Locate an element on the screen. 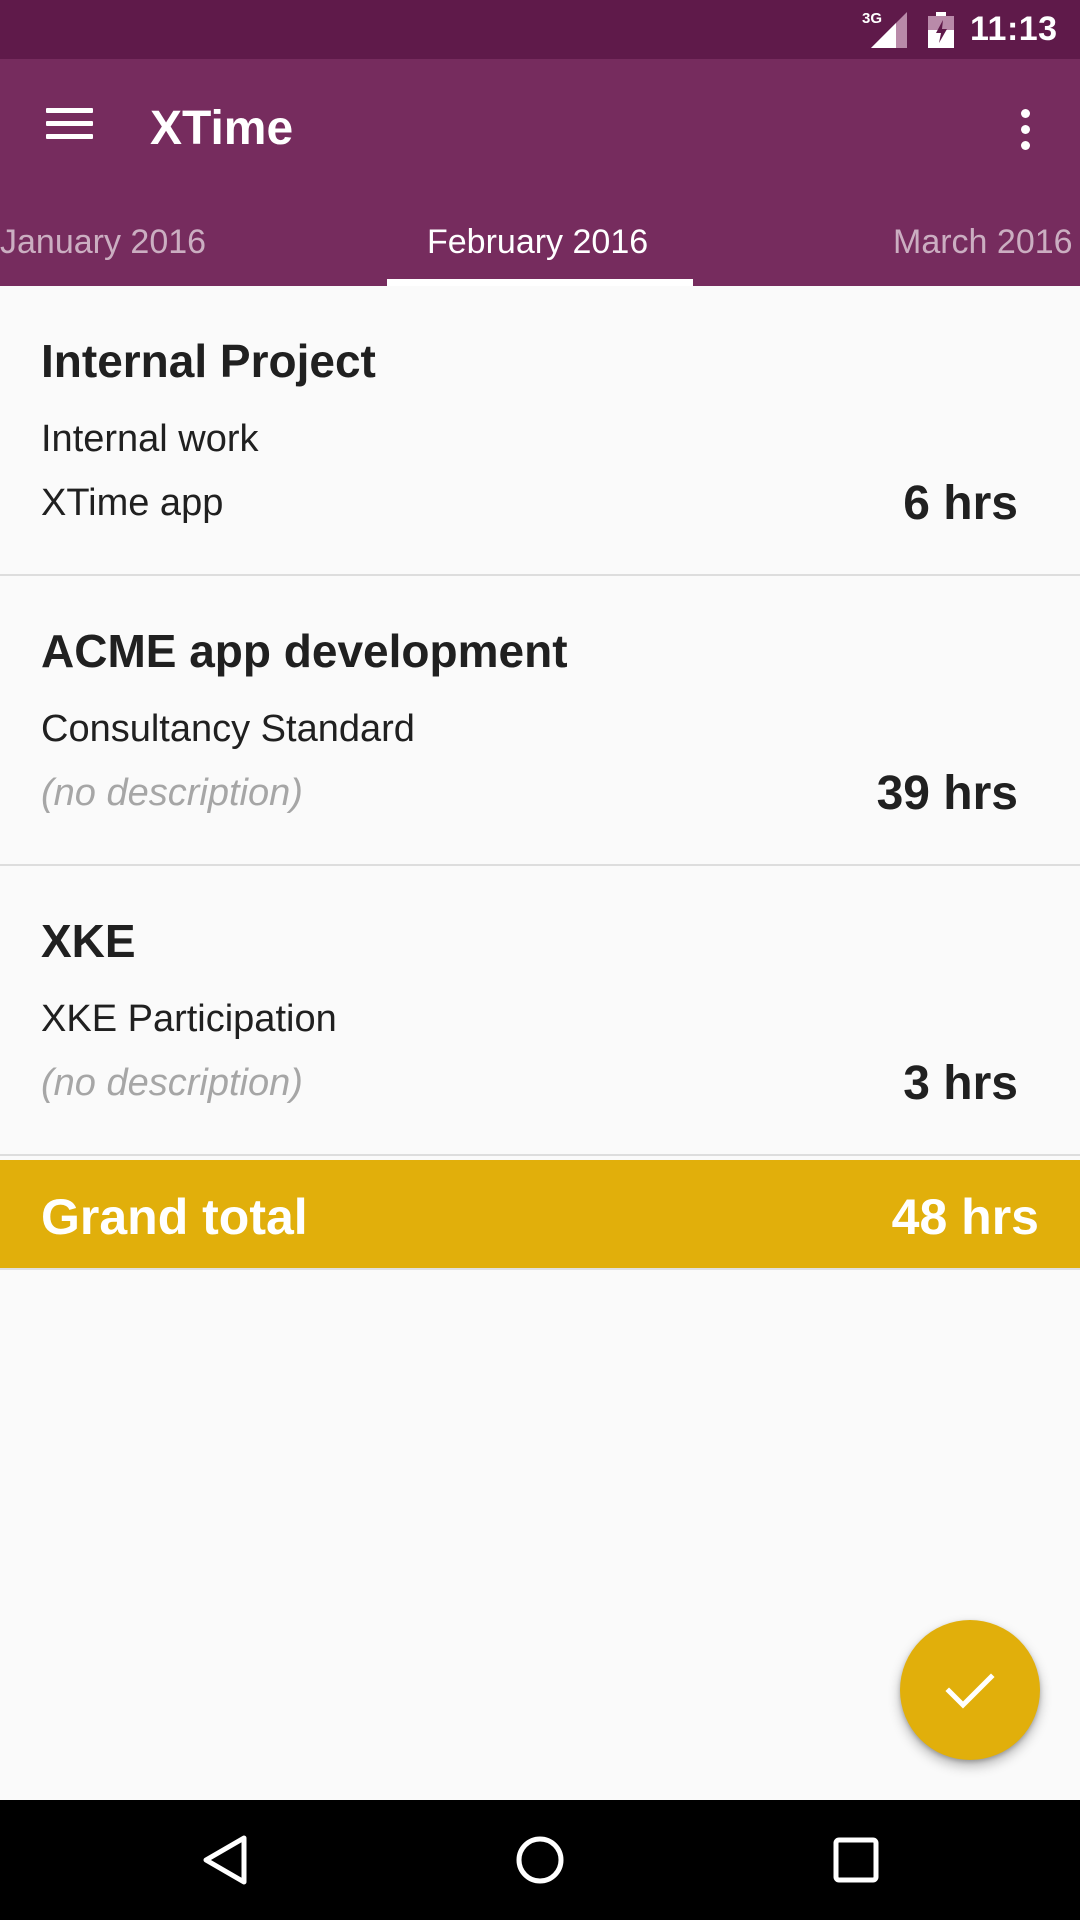 This screenshot has width=1080, height=1920. check-icon is located at coordinates (970, 1691).